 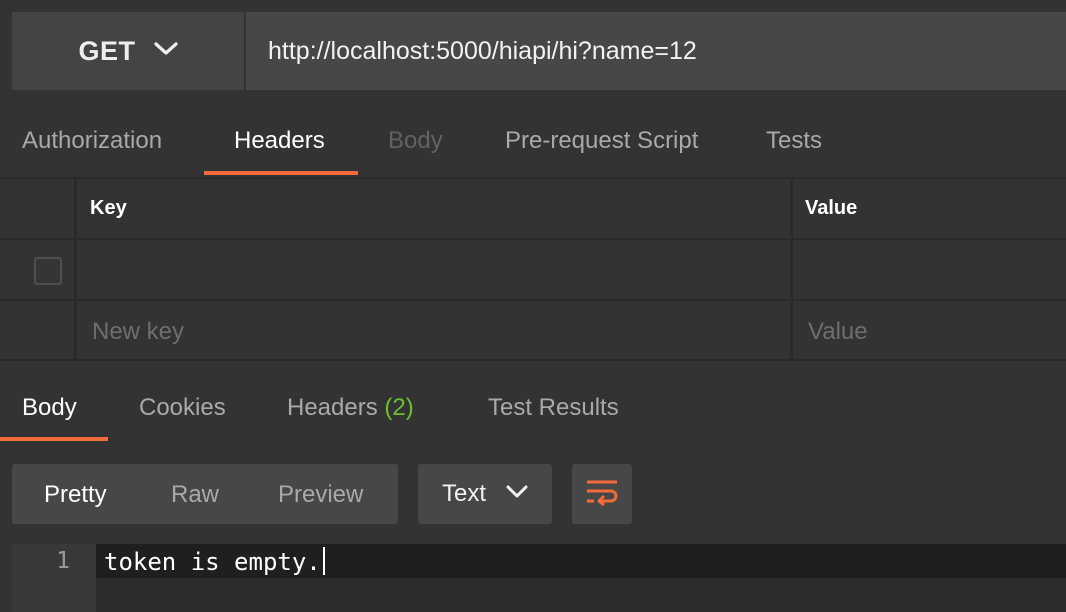 What do you see at coordinates (49, 408) in the screenshot?
I see `response-tab-body: Body` at bounding box center [49, 408].